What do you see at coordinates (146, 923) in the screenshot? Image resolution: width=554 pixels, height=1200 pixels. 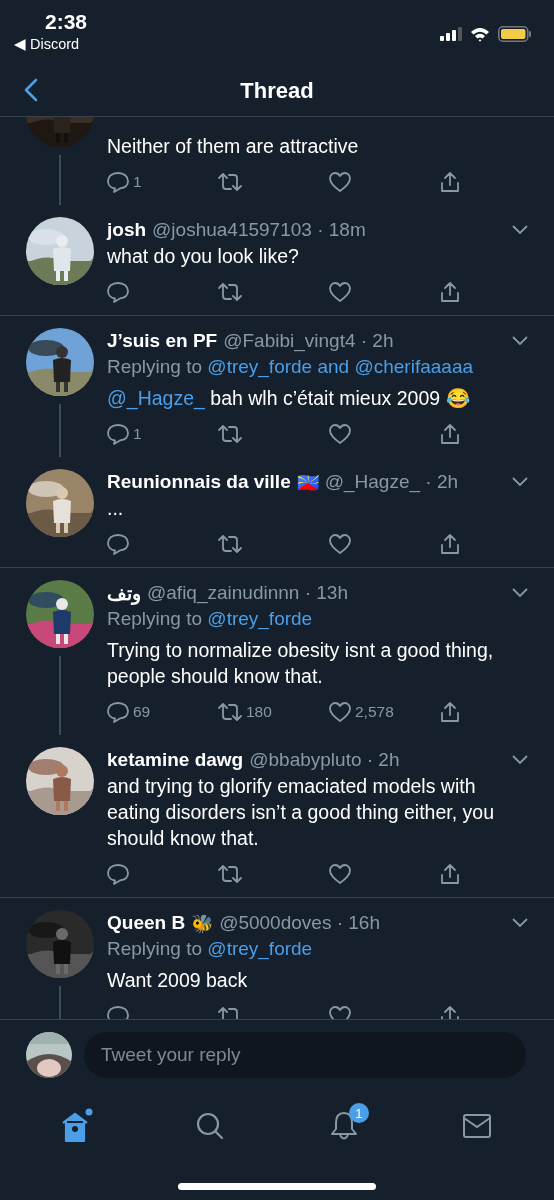 I see `user-name: Queen B` at bounding box center [146, 923].